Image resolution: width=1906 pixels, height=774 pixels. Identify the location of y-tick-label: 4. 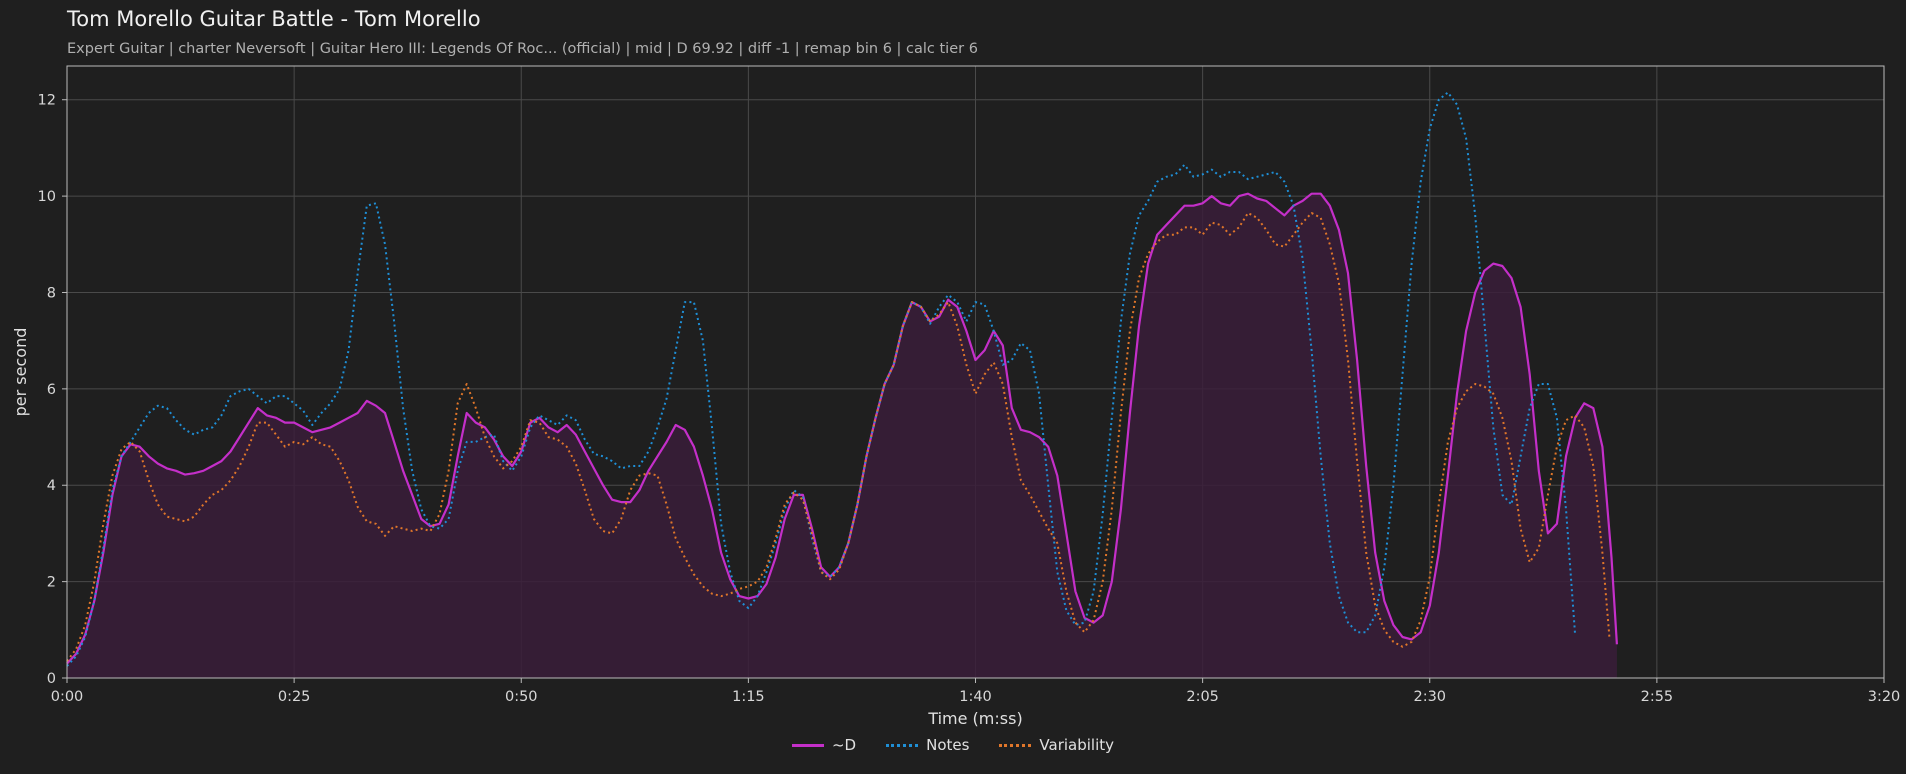
(51, 486).